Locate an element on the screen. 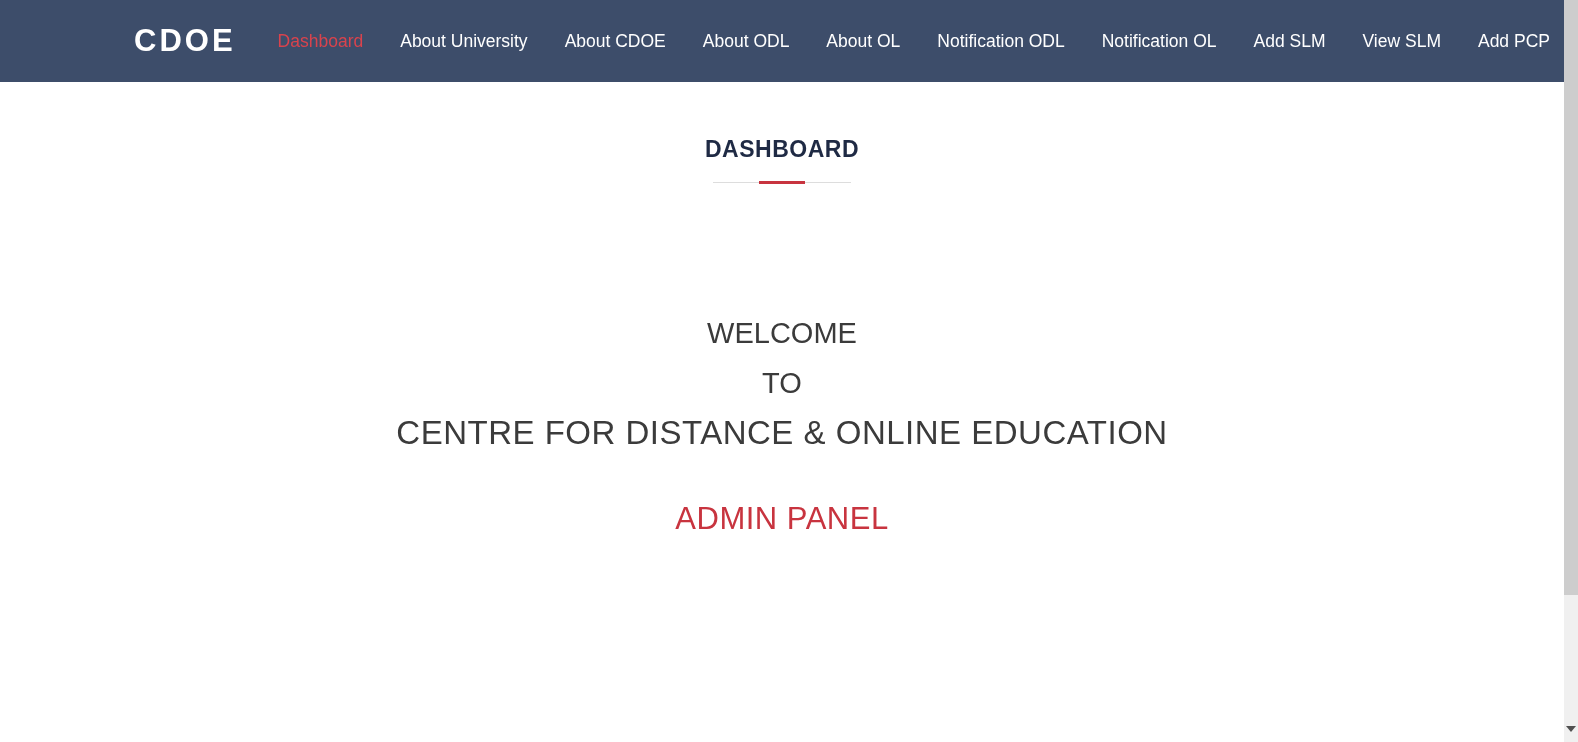 Image resolution: width=1578 pixels, height=742 pixels. scrollbar-thumb is located at coordinates (1571, 297).